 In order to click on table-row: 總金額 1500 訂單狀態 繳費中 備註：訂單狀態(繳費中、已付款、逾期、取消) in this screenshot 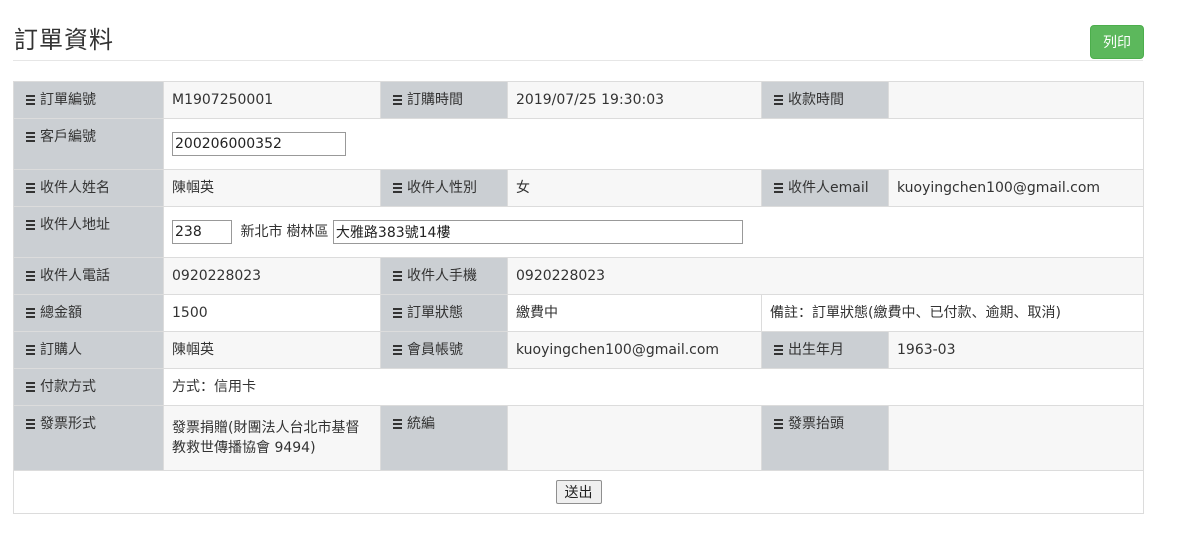, I will do `click(578, 313)`.